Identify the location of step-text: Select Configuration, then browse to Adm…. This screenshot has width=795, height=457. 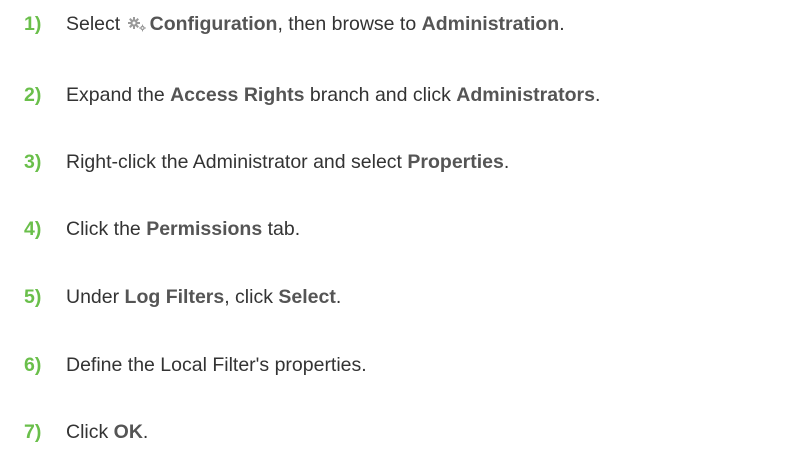
(315, 24).